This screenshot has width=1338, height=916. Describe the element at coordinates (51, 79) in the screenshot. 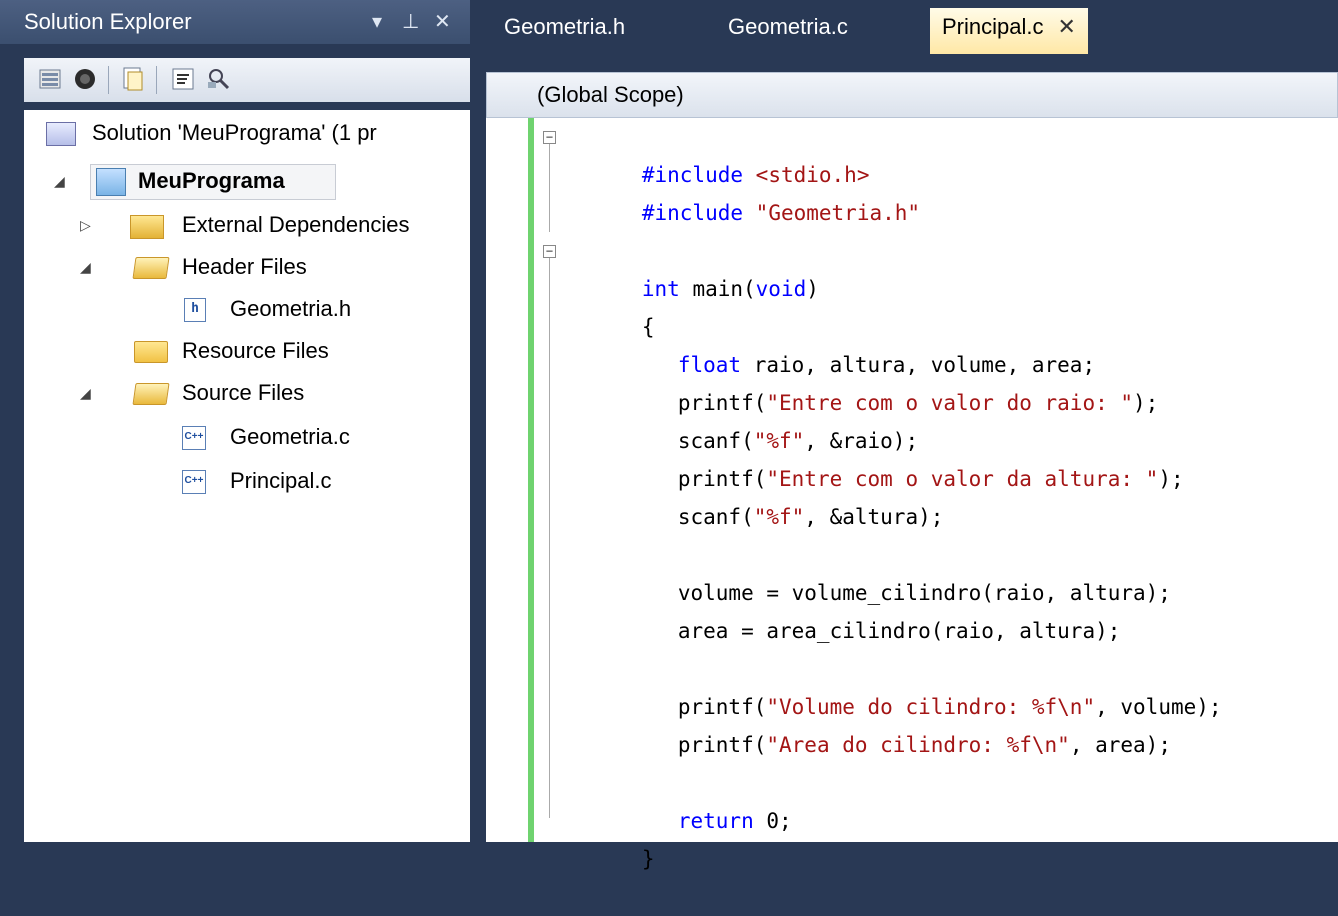

I see `properties-icon` at that location.